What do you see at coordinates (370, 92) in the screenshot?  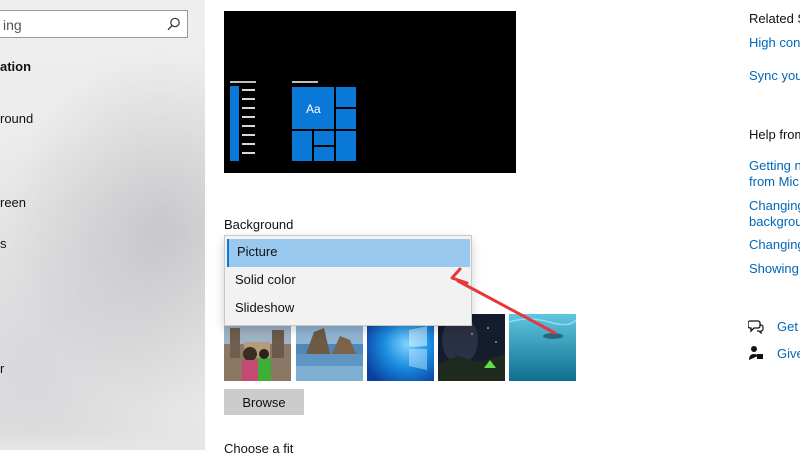 I see `desktop-preview: Aa` at bounding box center [370, 92].